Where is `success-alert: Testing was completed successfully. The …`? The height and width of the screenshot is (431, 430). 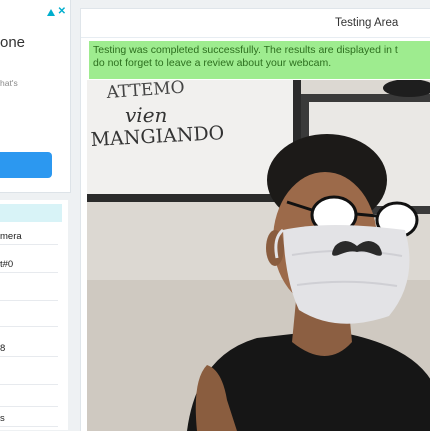
success-alert: Testing was completed successfully. The … is located at coordinates (259, 60).